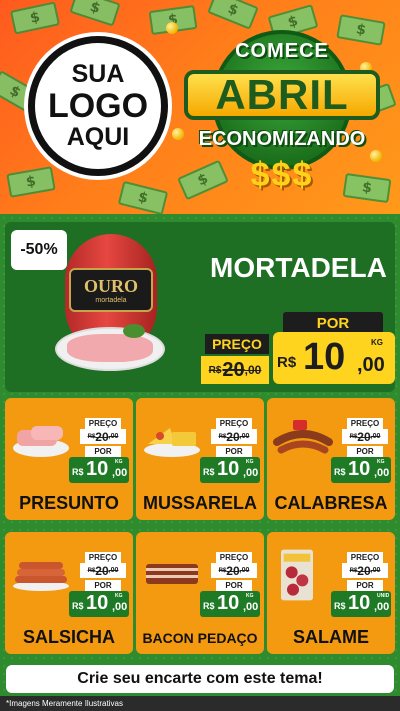 This screenshot has height=711, width=400. Describe the element at coordinates (98, 137) in the screenshot. I see `logo-line-3: AQUI` at that location.